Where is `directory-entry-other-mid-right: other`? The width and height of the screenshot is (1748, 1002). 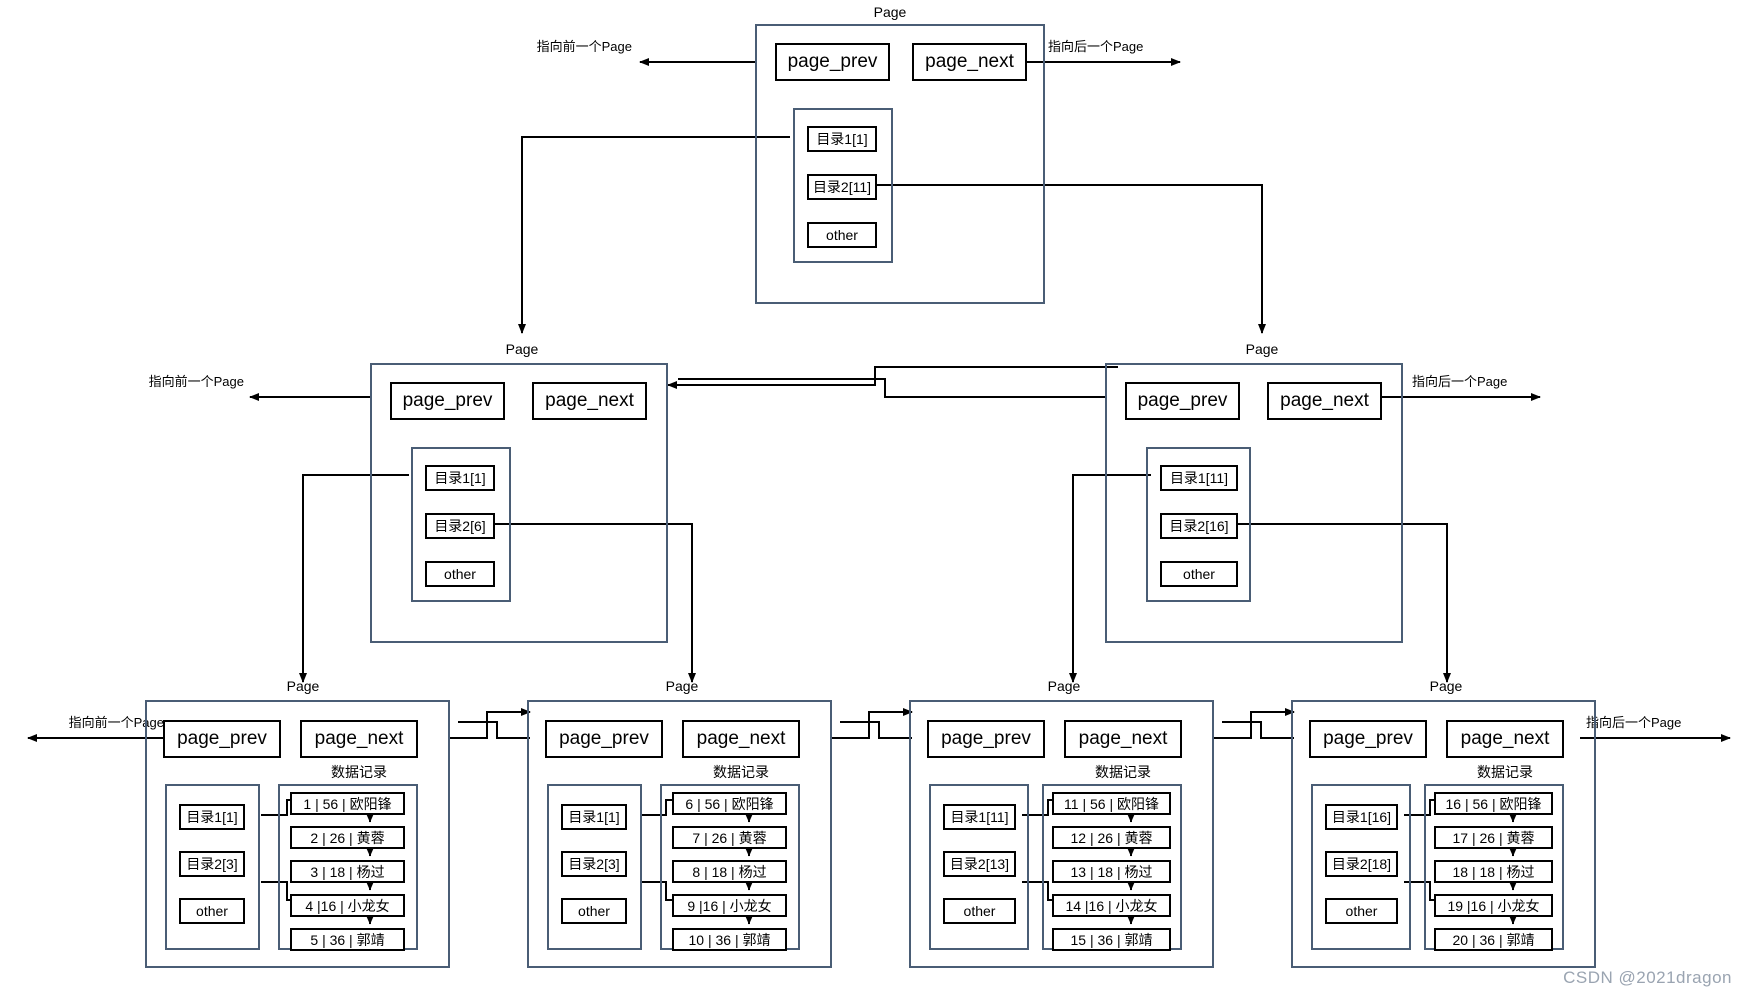
directory-entry-other-mid-right: other is located at coordinates (1199, 574).